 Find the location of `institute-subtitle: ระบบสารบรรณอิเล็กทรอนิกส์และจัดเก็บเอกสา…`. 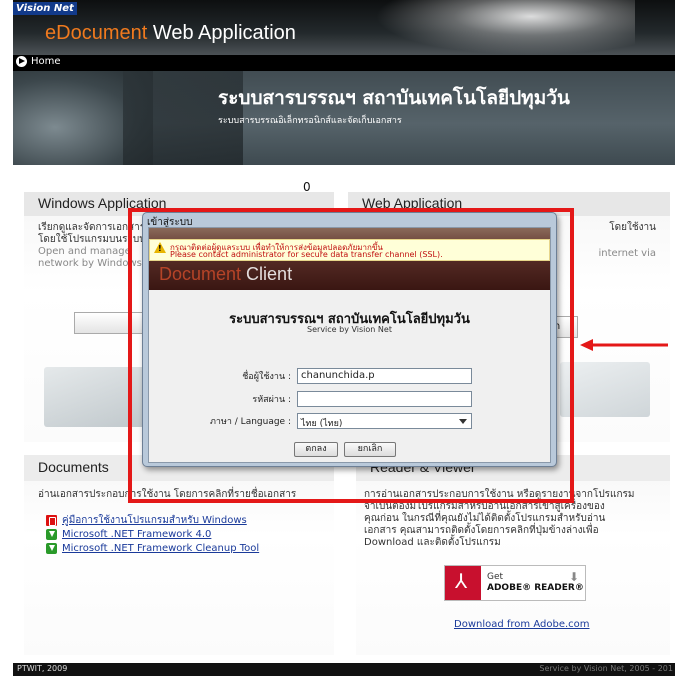

institute-subtitle: ระบบสารบรรณอิเล็กทรอนิกส์และจัดเก็บเอกสา… is located at coordinates (310, 121).